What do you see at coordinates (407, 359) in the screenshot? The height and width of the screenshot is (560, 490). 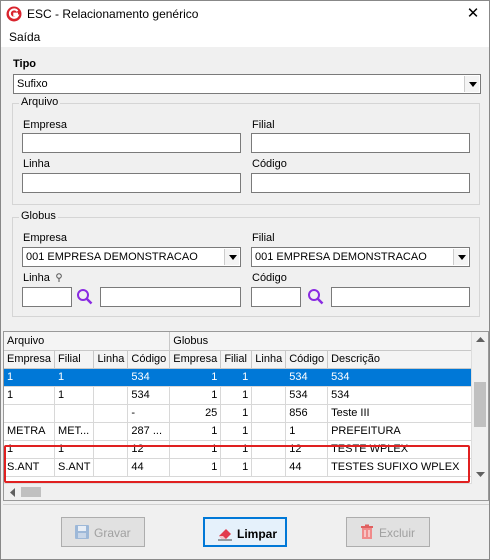 I see `grid-column-header: Descrição` at bounding box center [407, 359].